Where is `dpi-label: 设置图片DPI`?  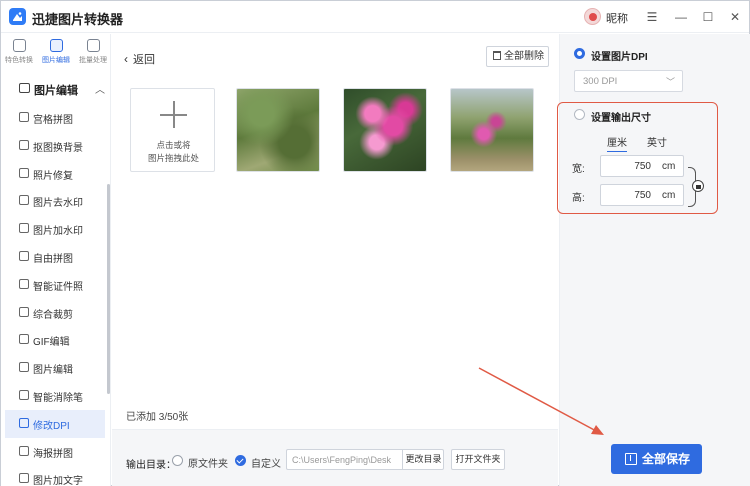
dpi-label: 设置图片DPI is located at coordinates (619, 57).